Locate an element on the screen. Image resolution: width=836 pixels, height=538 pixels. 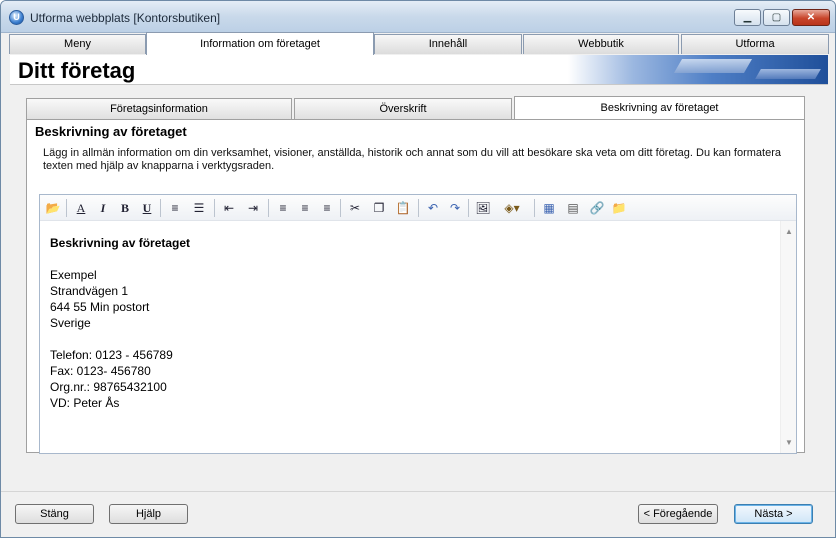
address-line: Strandvägen 1 is located at coordinates (89, 291).